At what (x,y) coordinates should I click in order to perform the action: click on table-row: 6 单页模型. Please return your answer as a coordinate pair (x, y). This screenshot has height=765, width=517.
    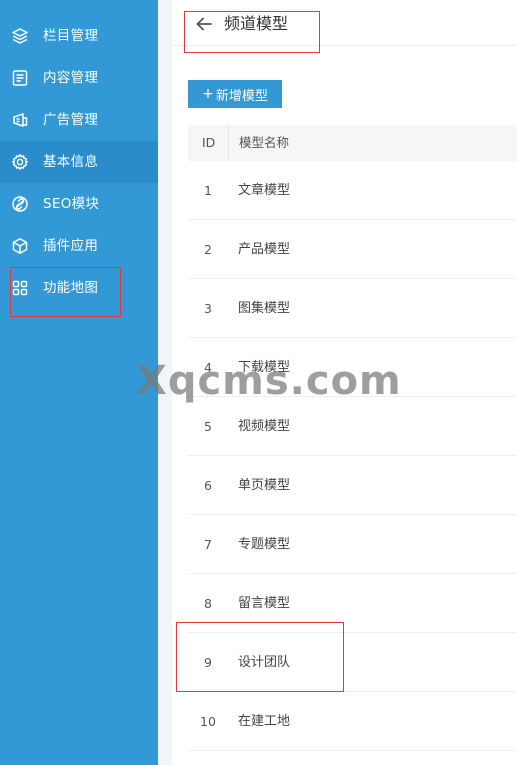
    Looking at the image, I should click on (352, 485).